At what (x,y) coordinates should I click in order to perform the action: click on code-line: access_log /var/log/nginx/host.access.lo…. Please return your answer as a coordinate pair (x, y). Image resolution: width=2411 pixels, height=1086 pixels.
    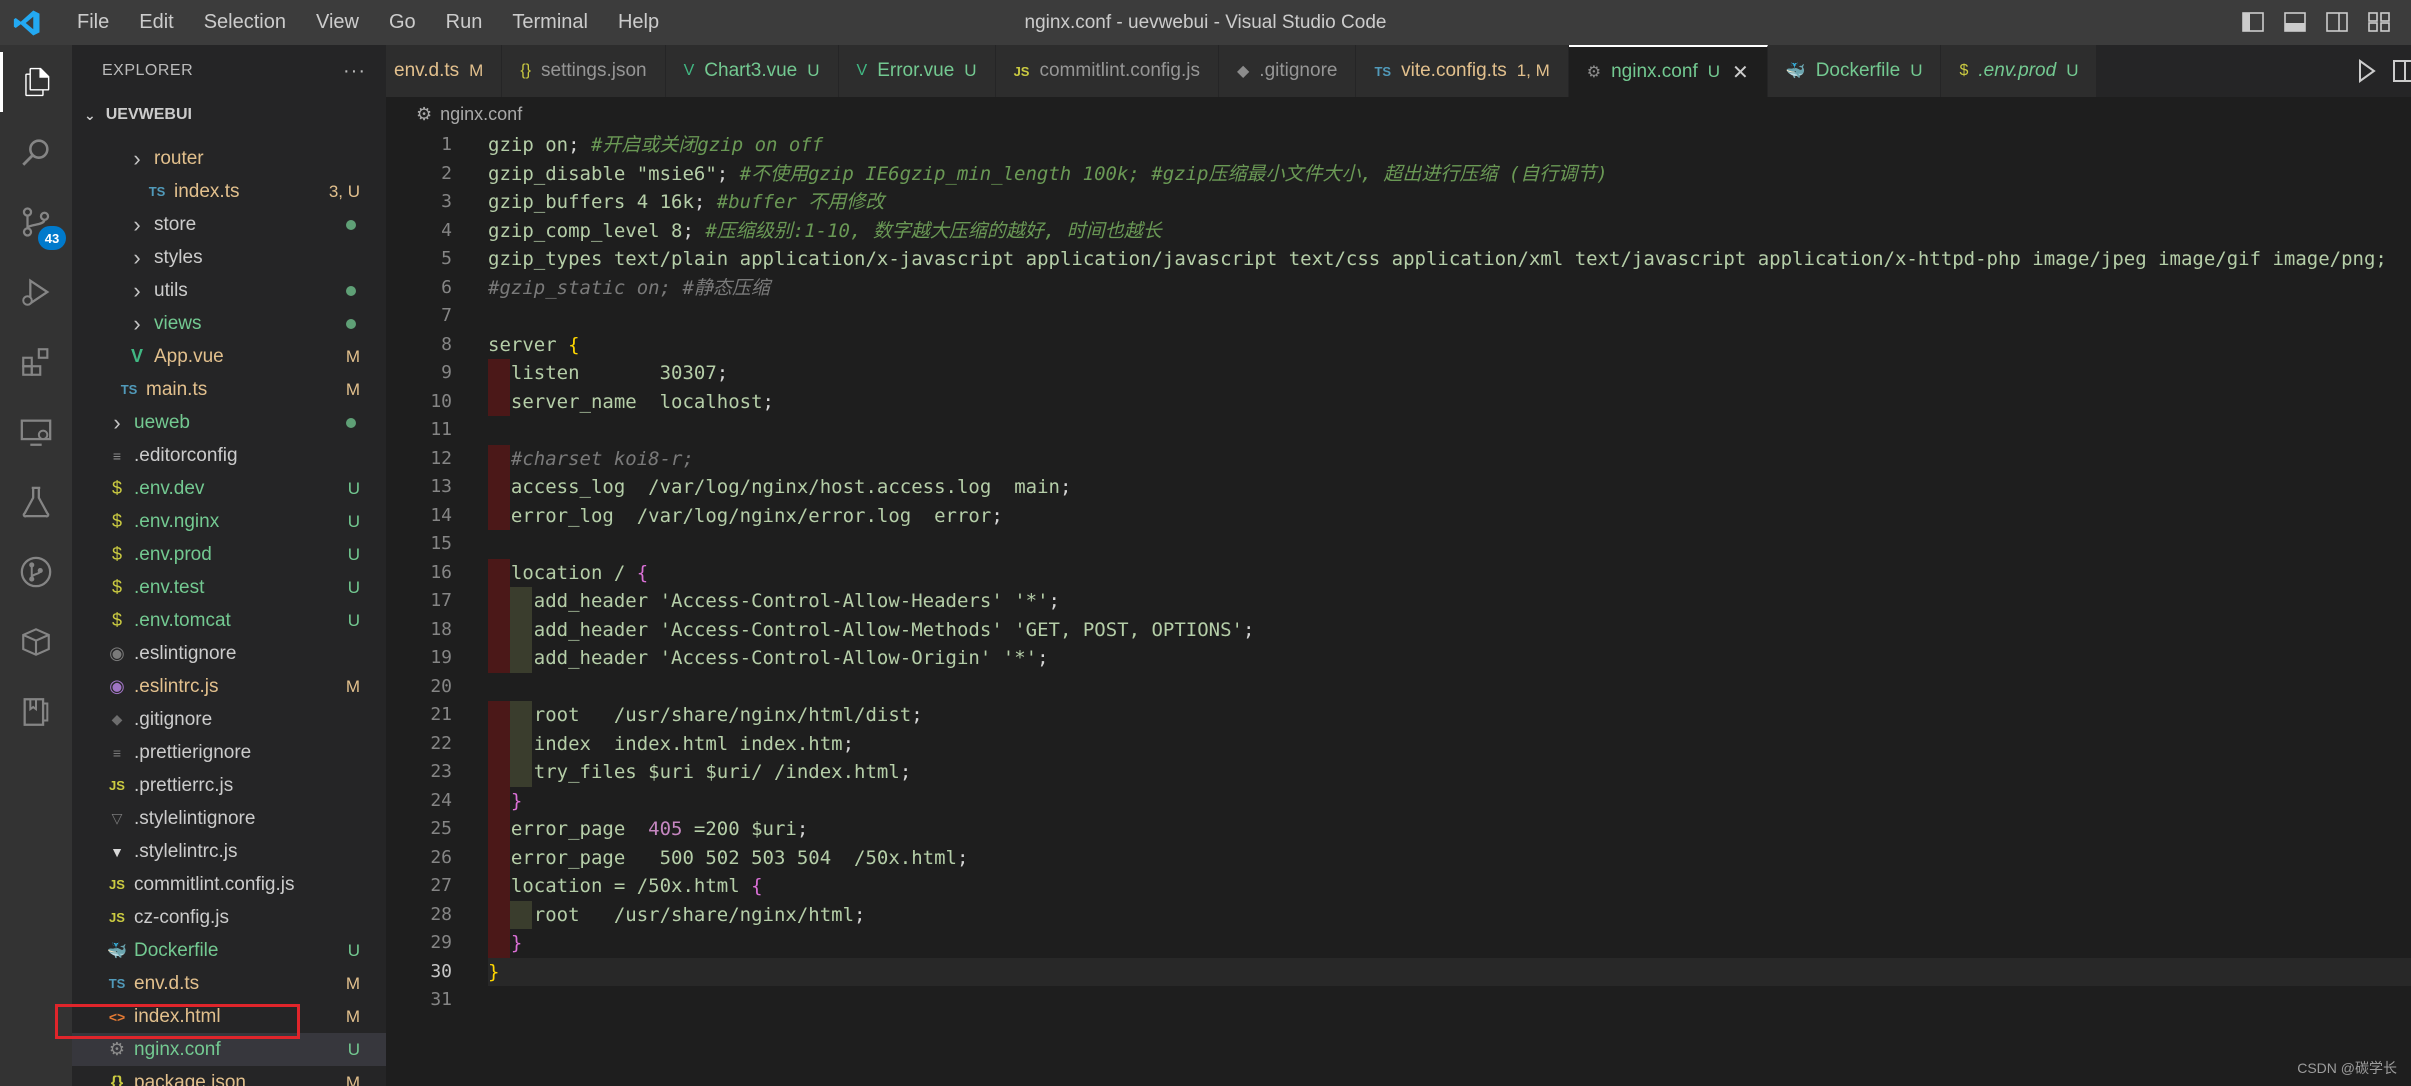
    Looking at the image, I should click on (1449, 487).